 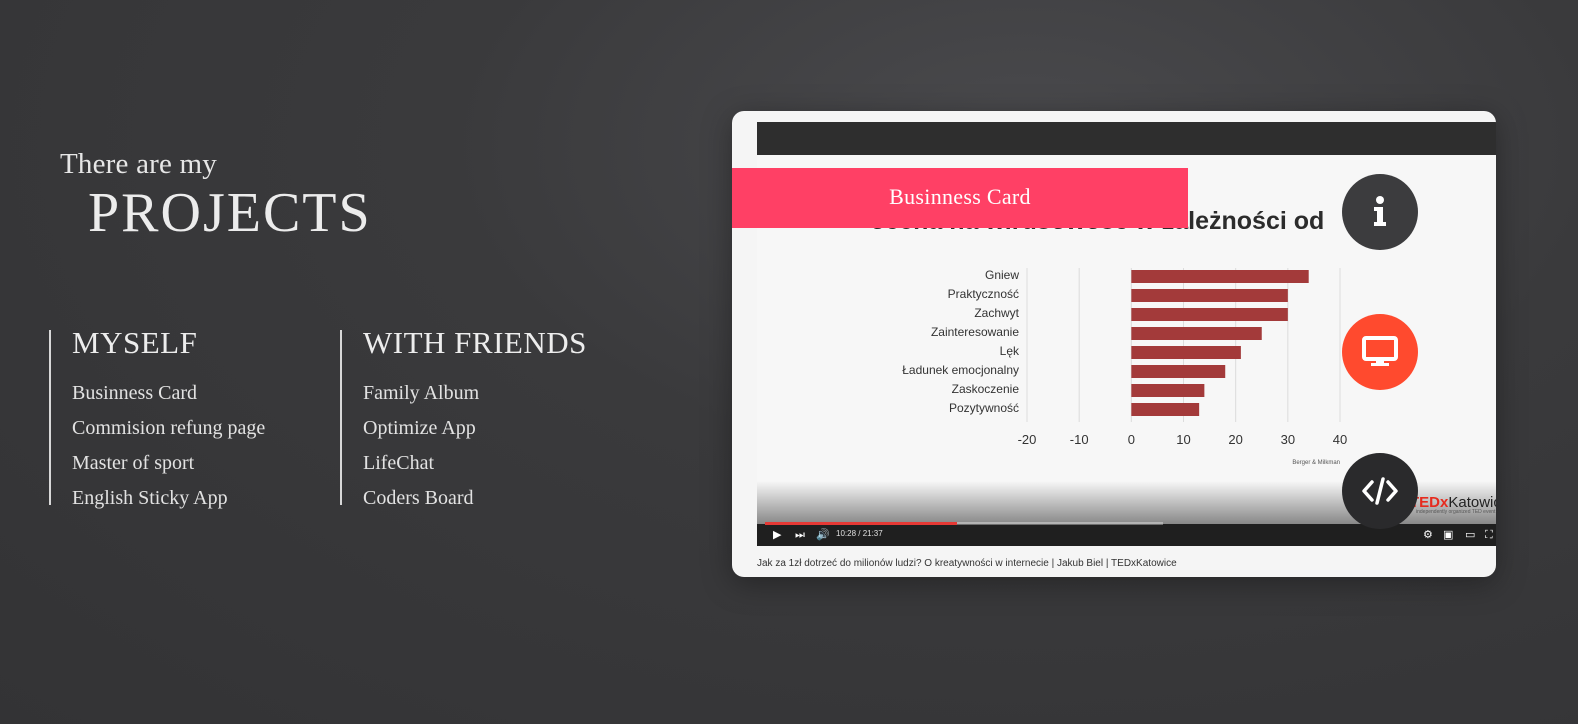 I want to click on tick-label: -20, so click(x=1027, y=439).